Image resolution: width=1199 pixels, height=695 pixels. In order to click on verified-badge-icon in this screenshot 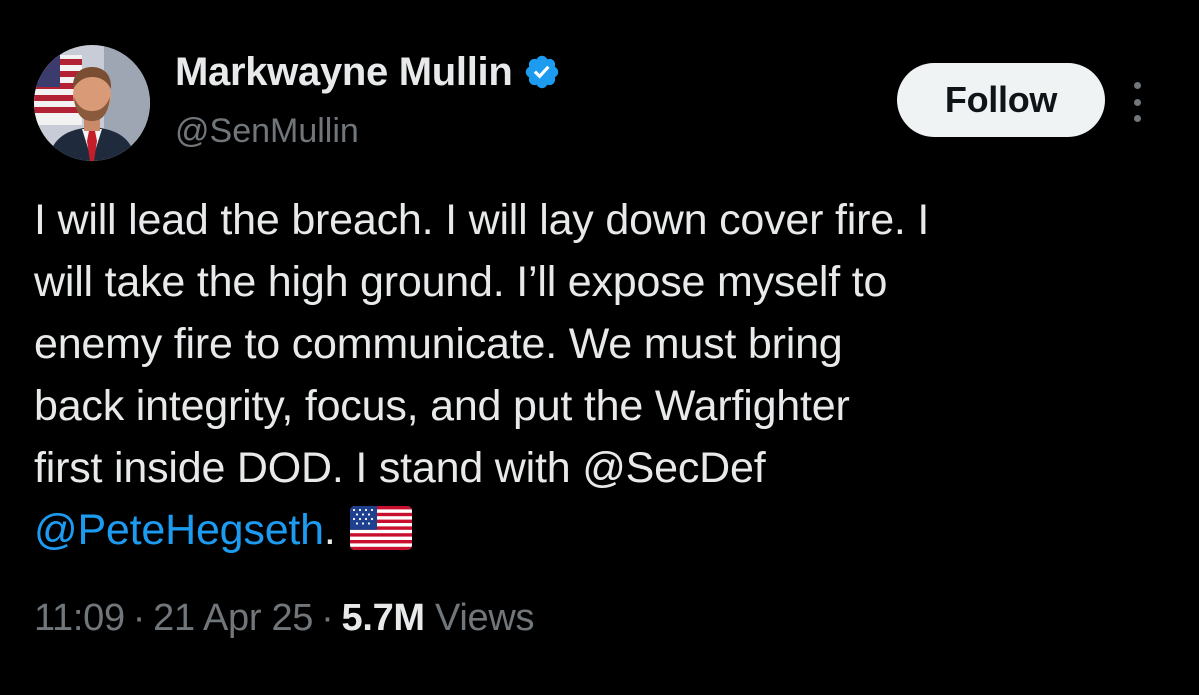, I will do `click(541, 72)`.